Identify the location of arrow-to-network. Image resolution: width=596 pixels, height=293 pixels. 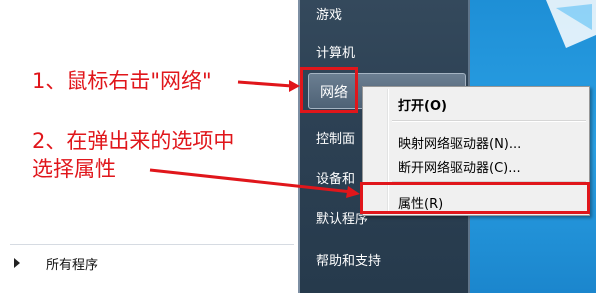
(265, 84).